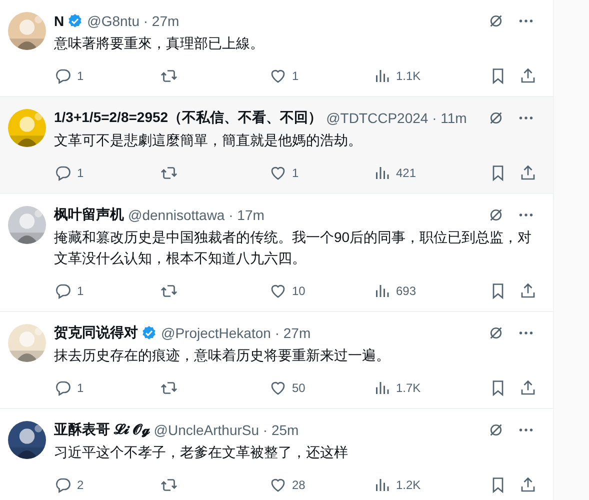 This screenshot has height=500, width=589. I want to click on handle-and-time: @TDTCCP2024 · 11m, so click(396, 118).